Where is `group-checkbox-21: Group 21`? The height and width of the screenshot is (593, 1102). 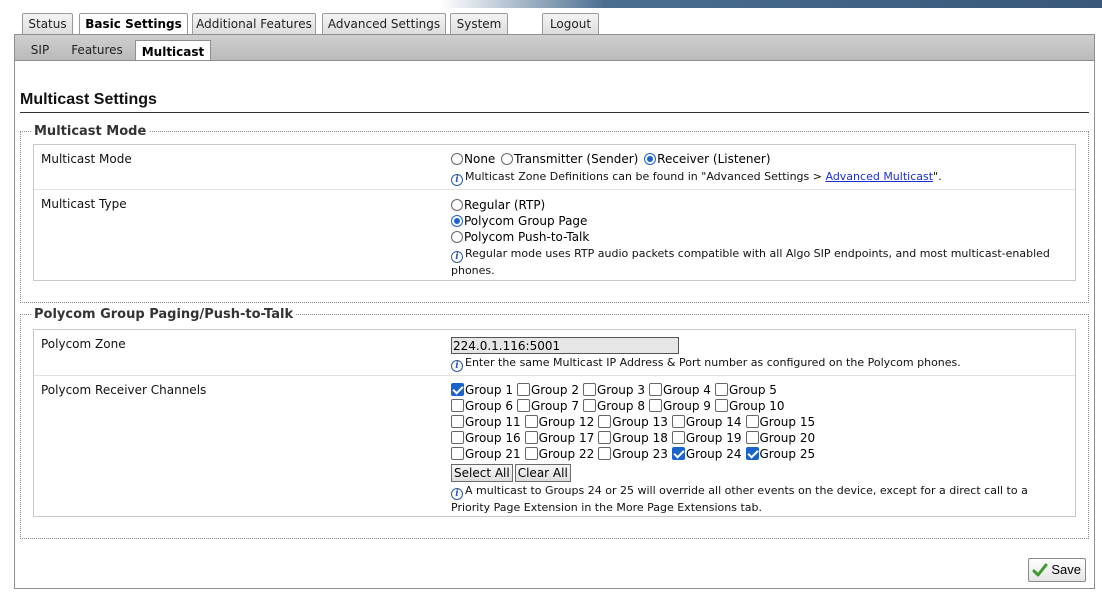
group-checkbox-21: Group 21 is located at coordinates (486, 454).